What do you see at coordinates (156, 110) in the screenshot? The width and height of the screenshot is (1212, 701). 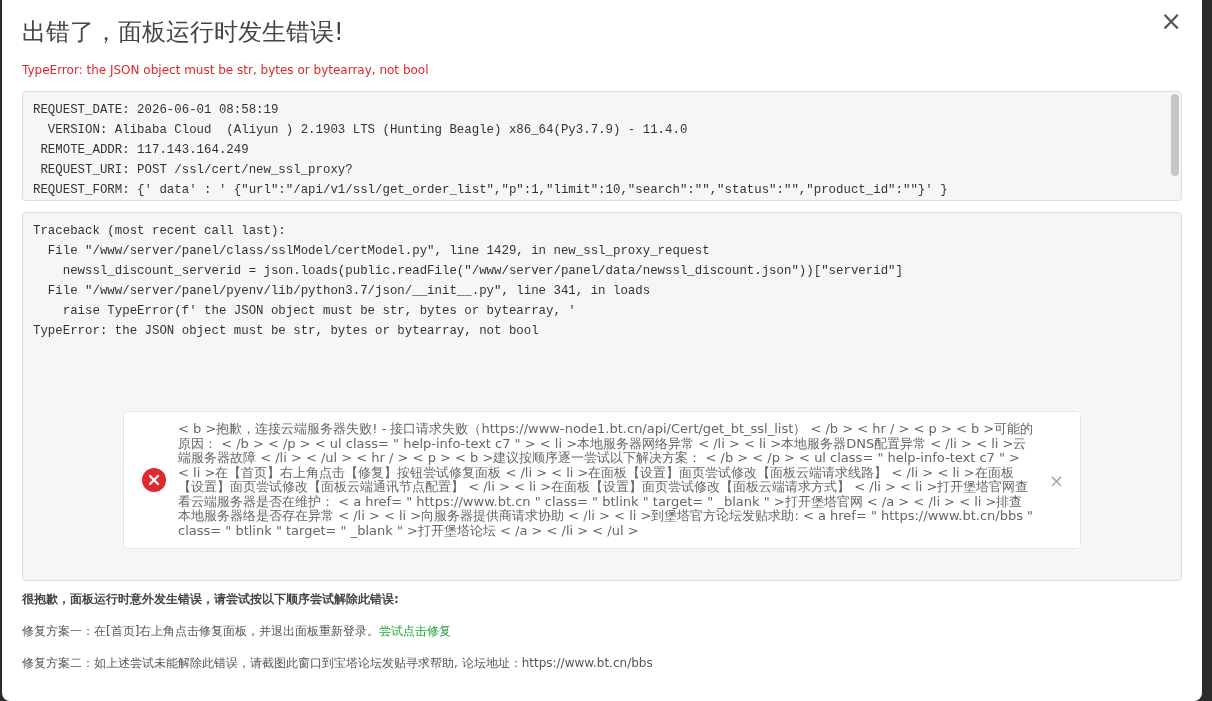 I see `code-line: REQUEST_DATE: 2026-06-01 08:58:19` at bounding box center [156, 110].